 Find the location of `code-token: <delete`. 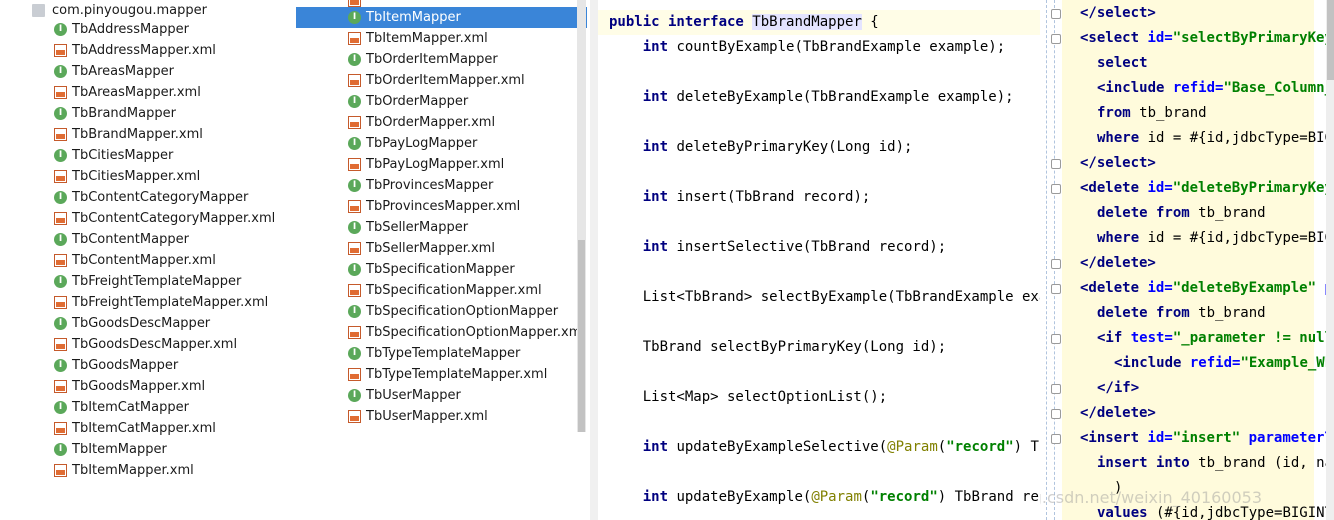

code-token: <delete is located at coordinates (1114, 288).